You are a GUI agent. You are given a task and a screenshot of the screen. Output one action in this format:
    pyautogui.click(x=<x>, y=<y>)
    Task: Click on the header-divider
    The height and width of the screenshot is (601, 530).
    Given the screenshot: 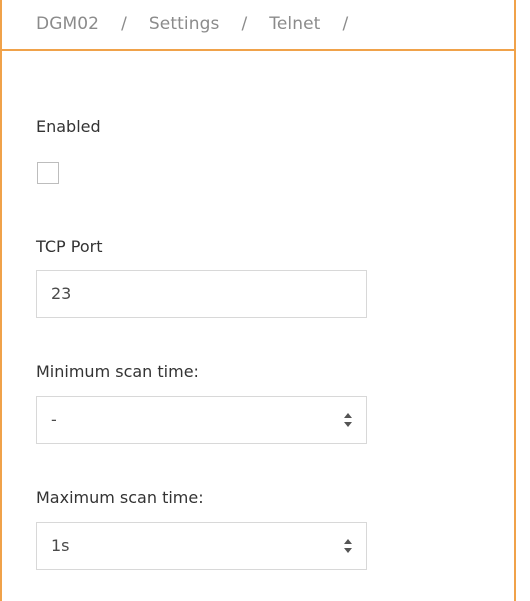 What is the action you would take?
    pyautogui.click(x=258, y=50)
    